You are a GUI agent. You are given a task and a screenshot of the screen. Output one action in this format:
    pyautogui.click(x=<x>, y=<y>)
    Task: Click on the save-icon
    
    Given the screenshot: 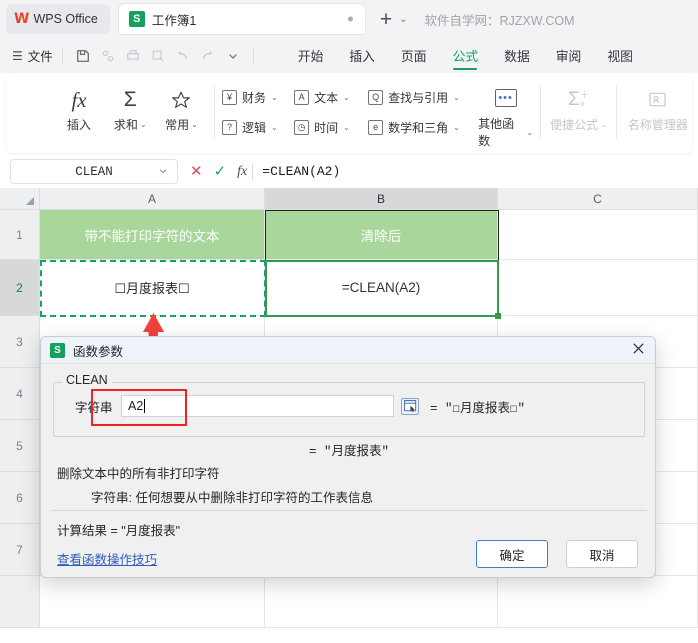 What is the action you would take?
    pyautogui.click(x=83, y=55)
    